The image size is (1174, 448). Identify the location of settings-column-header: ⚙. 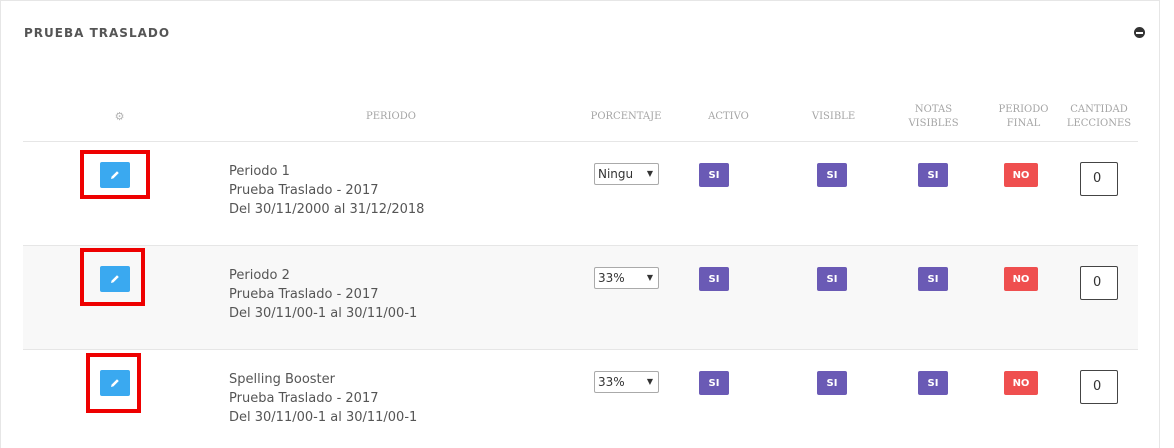
(119, 117).